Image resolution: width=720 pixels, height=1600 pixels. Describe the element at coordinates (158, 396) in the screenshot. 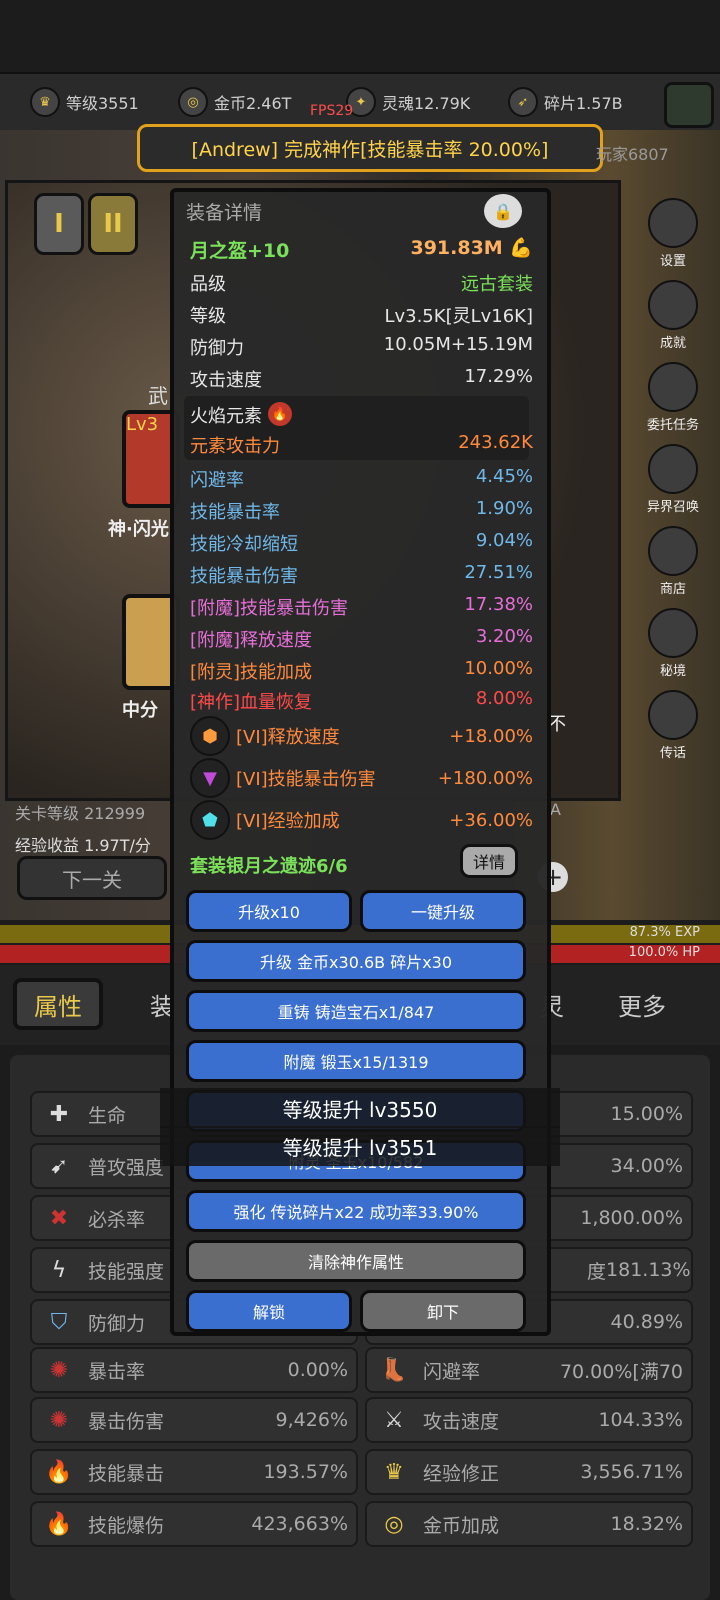

I see `weapon-label: 武` at that location.